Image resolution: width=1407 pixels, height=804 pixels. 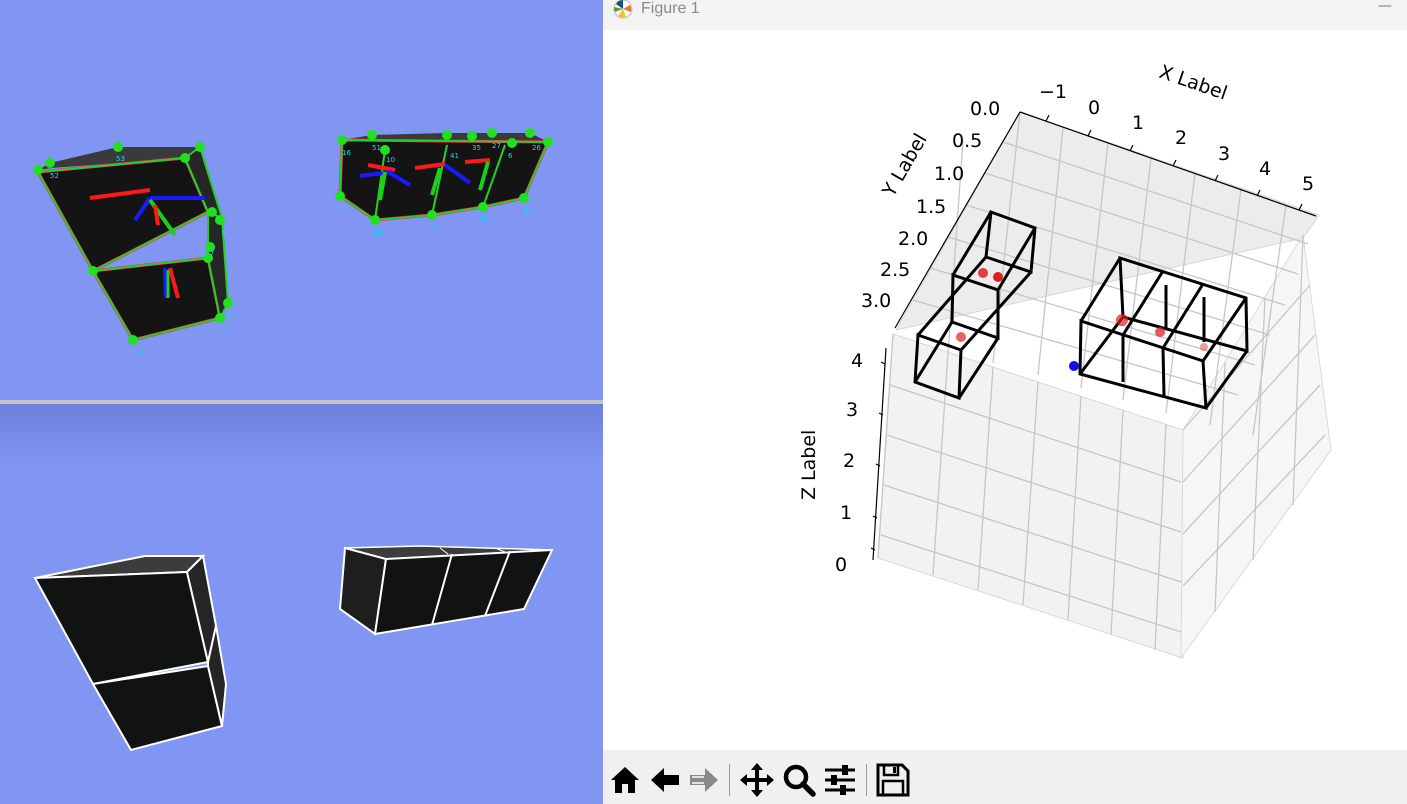 I want to click on move-icon, so click(x=757, y=780).